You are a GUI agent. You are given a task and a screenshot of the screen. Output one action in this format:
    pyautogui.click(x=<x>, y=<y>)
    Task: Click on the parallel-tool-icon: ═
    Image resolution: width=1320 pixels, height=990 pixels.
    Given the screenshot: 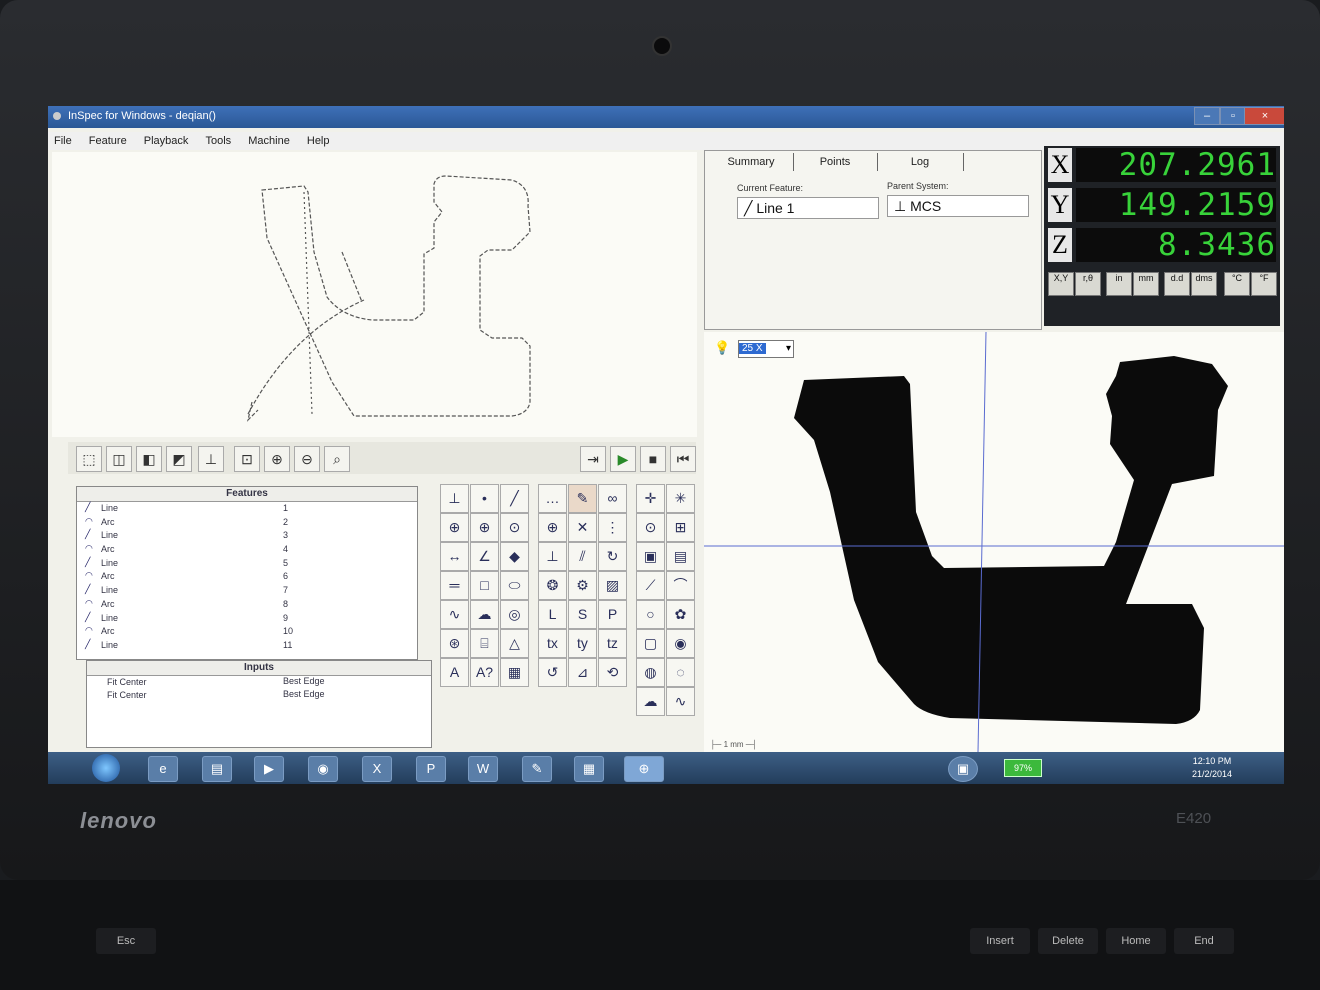 What is the action you would take?
    pyautogui.click(x=454, y=585)
    